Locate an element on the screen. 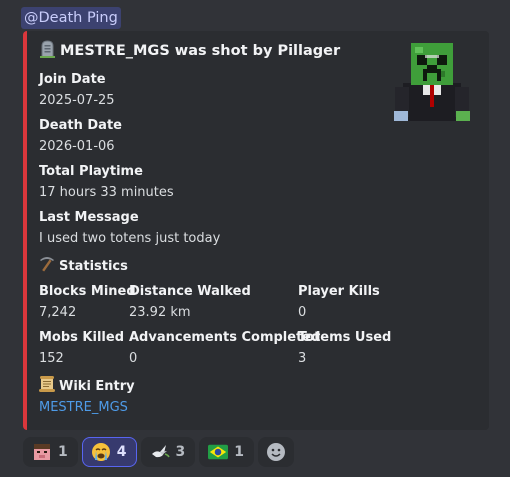 The image size is (510, 477). field-join-date: Join Date 2025-07-25 is located at coordinates (77, 90).